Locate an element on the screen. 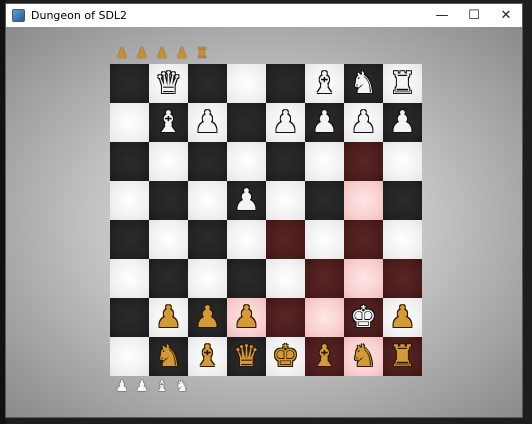 The image size is (532, 424). square-c1: ♝ is located at coordinates (207, 356).